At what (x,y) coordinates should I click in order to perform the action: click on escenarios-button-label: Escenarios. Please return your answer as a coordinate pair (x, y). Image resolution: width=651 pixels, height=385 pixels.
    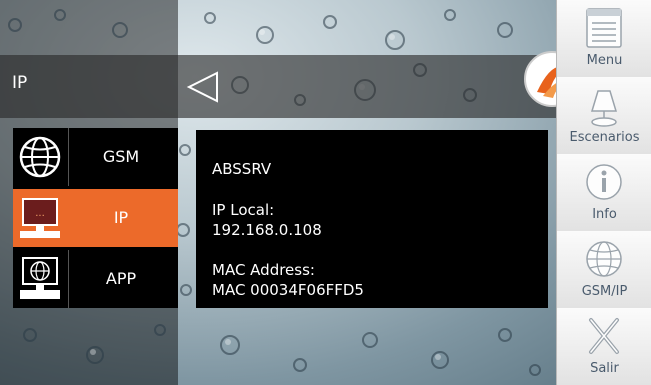
    Looking at the image, I should click on (604, 137).